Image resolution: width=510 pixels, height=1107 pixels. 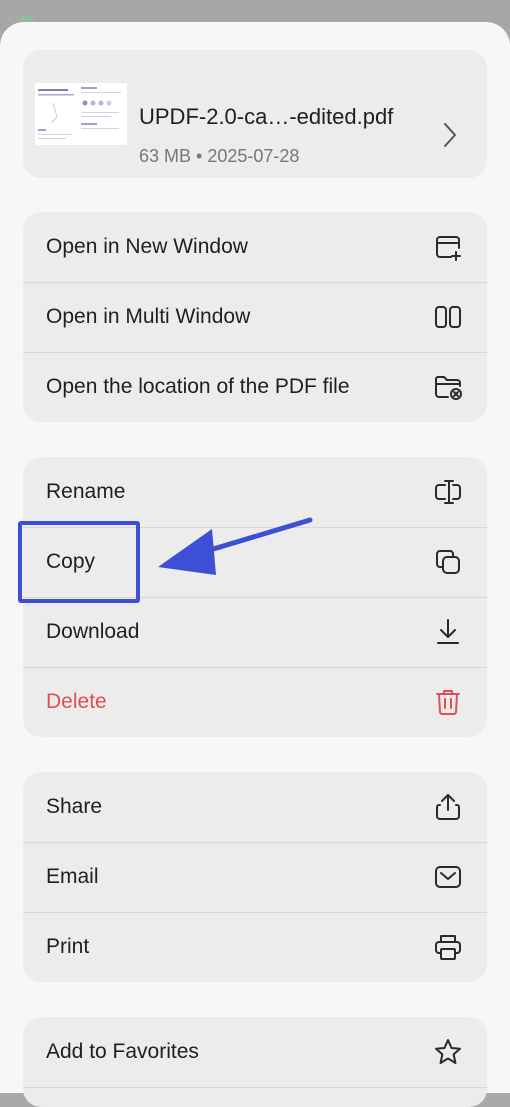 I want to click on rename-icon, so click(x=448, y=492).